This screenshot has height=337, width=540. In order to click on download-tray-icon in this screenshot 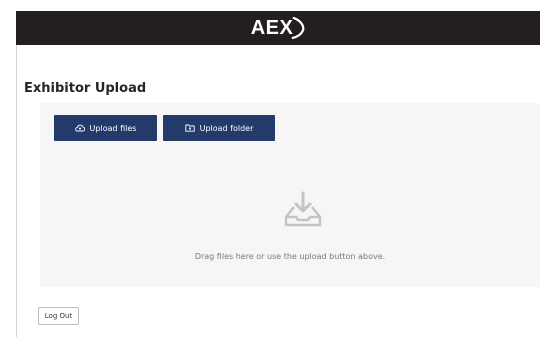, I will do `click(303, 209)`.